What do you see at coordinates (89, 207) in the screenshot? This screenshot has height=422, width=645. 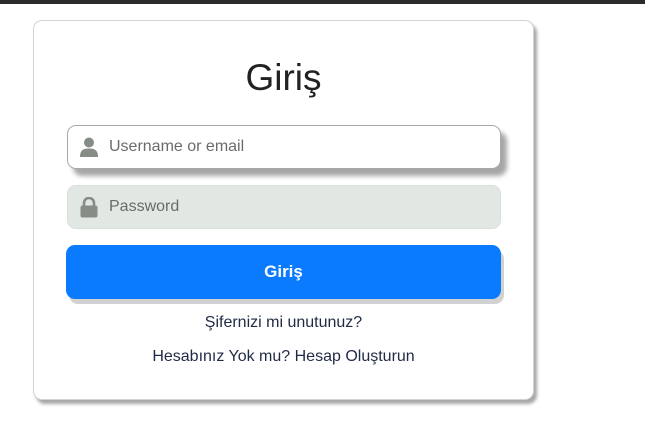 I see `lock-icon` at bounding box center [89, 207].